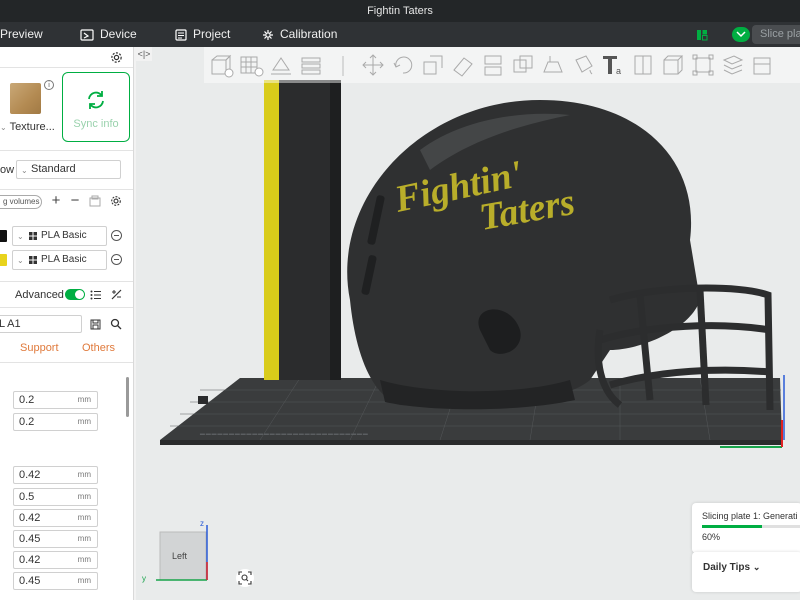  Describe the element at coordinates (703, 65) in the screenshot. I see `bounding-box-icon` at that location.